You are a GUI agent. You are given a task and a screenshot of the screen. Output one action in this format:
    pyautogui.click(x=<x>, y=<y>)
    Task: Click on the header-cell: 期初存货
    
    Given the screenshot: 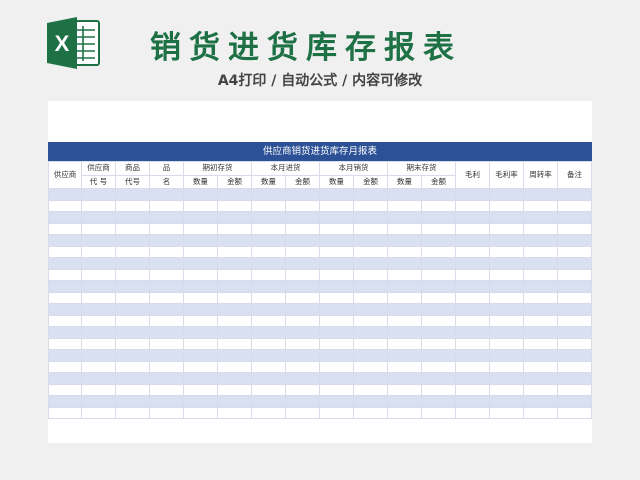 What is the action you would take?
    pyautogui.click(x=217, y=168)
    